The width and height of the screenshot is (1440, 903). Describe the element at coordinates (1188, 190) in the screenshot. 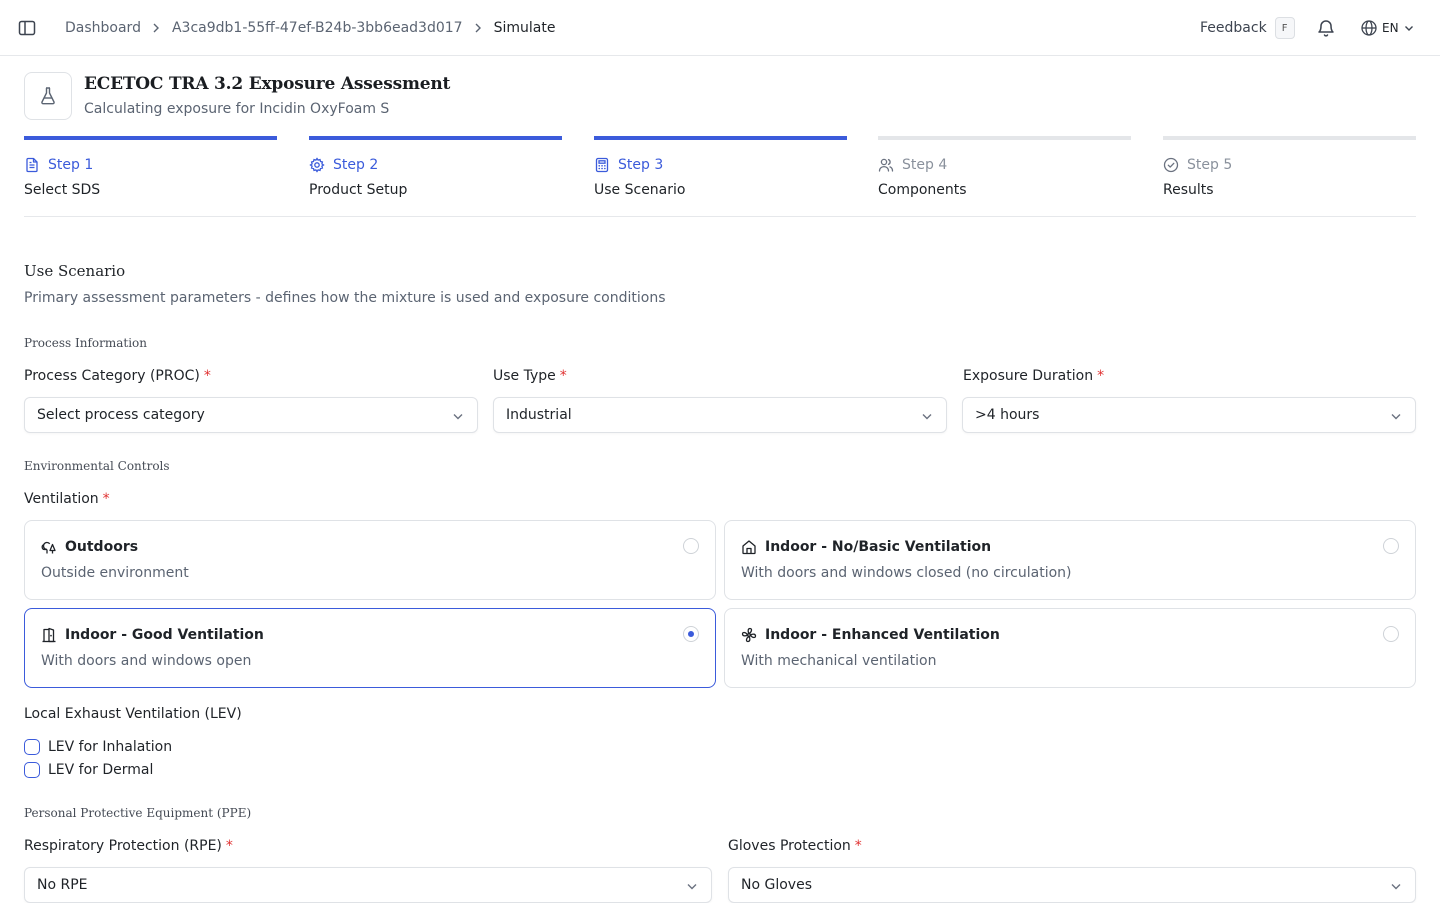

I see `step-name: Results` at that location.